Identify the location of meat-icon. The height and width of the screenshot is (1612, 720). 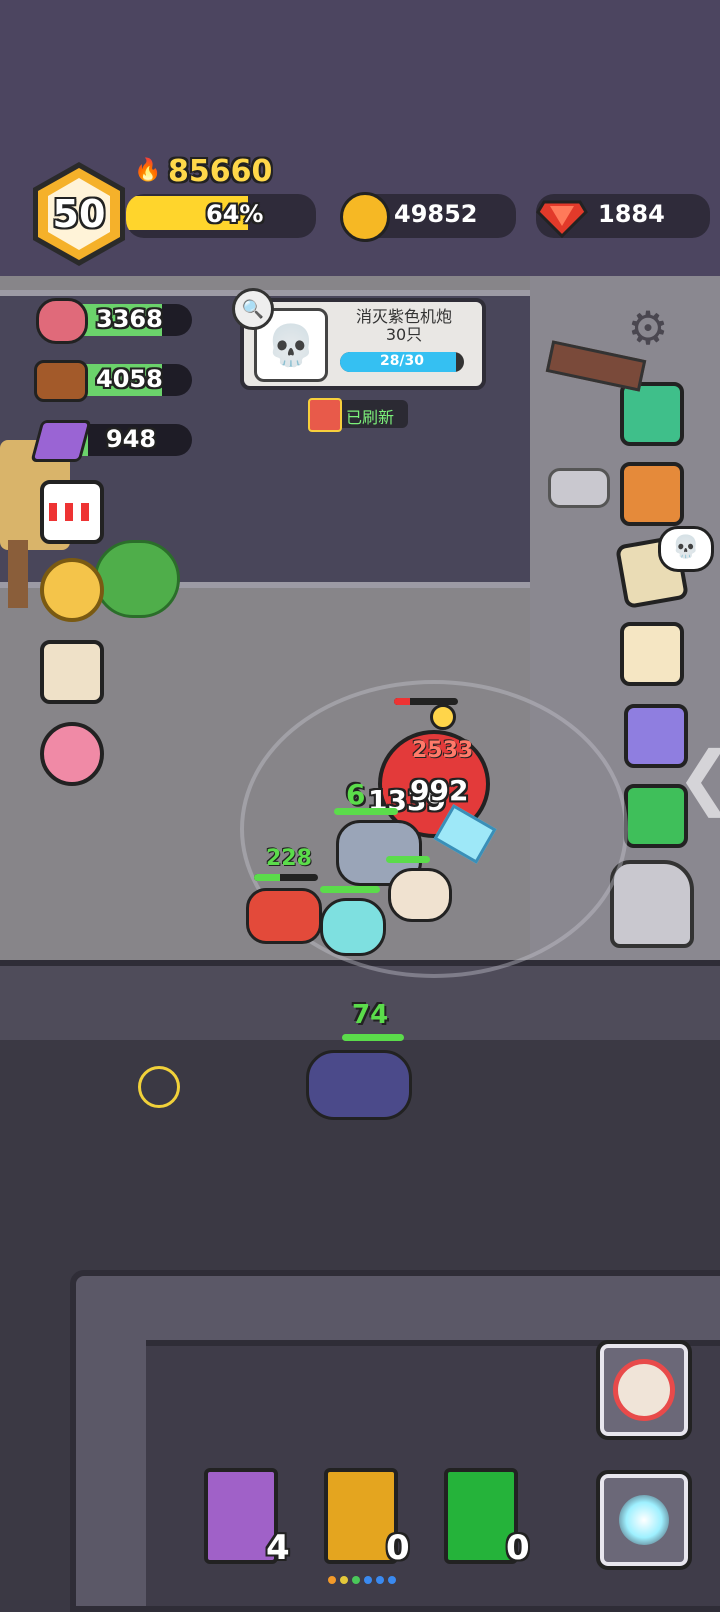
(62, 321).